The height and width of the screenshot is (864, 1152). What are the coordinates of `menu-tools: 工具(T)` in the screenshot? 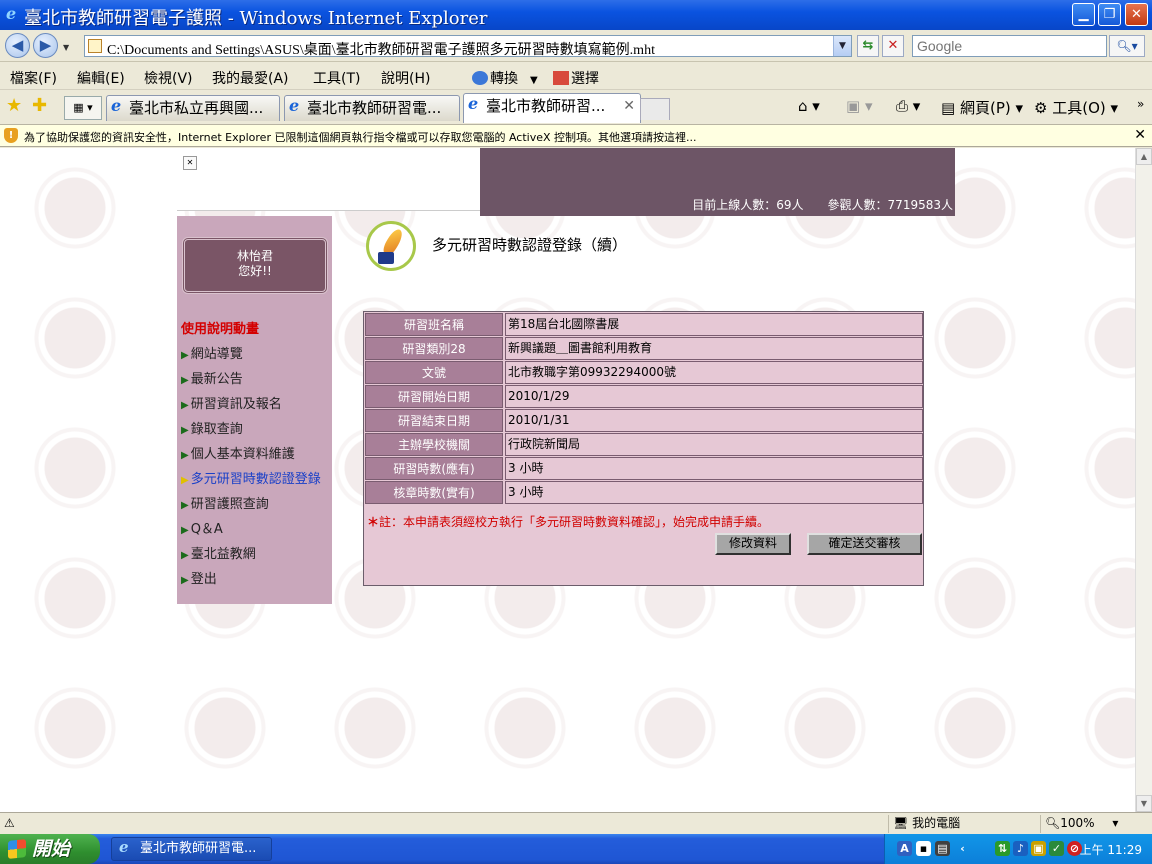 It's located at (336, 78).